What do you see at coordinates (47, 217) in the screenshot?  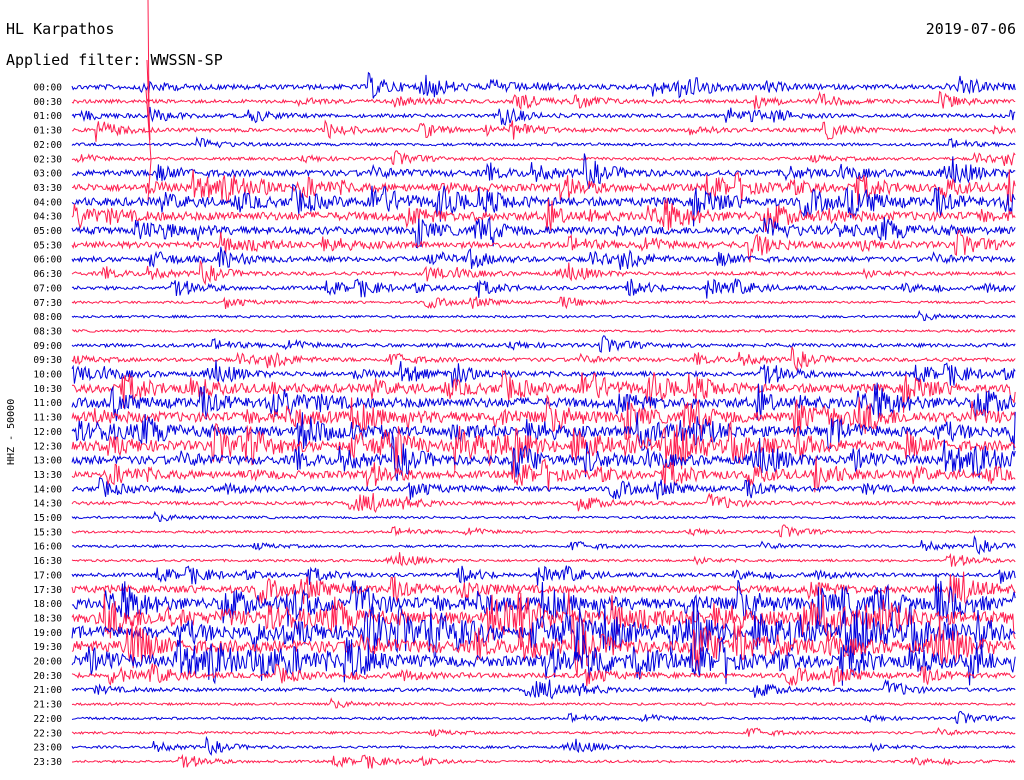 I see `time-row-label: 04:30` at bounding box center [47, 217].